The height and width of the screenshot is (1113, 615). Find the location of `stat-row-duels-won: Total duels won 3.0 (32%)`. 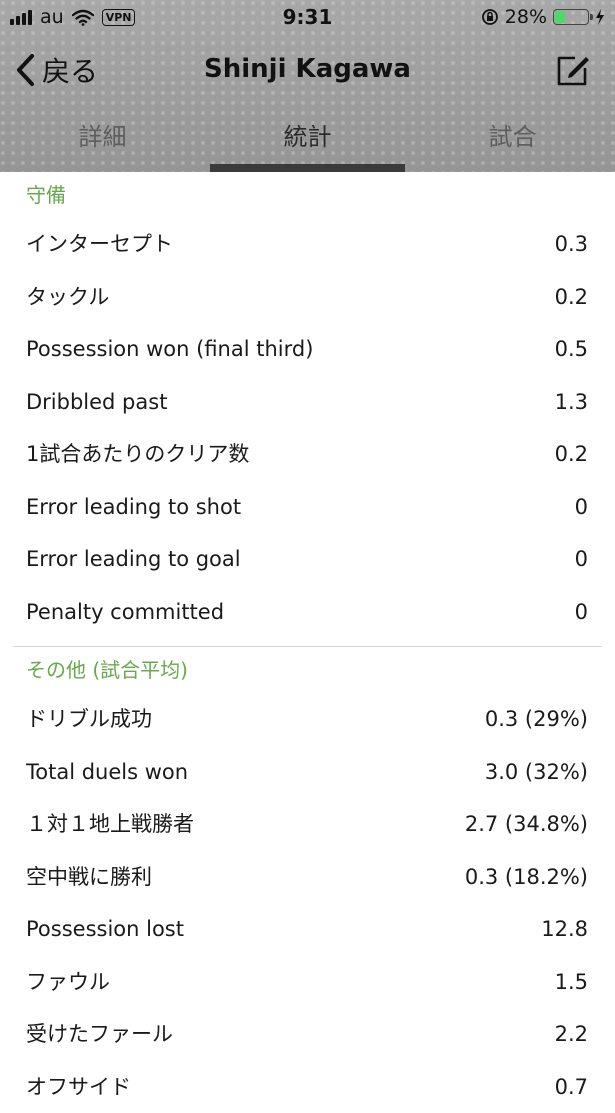

stat-row-duels-won: Total duels won 3.0 (32%) is located at coordinates (307, 772).